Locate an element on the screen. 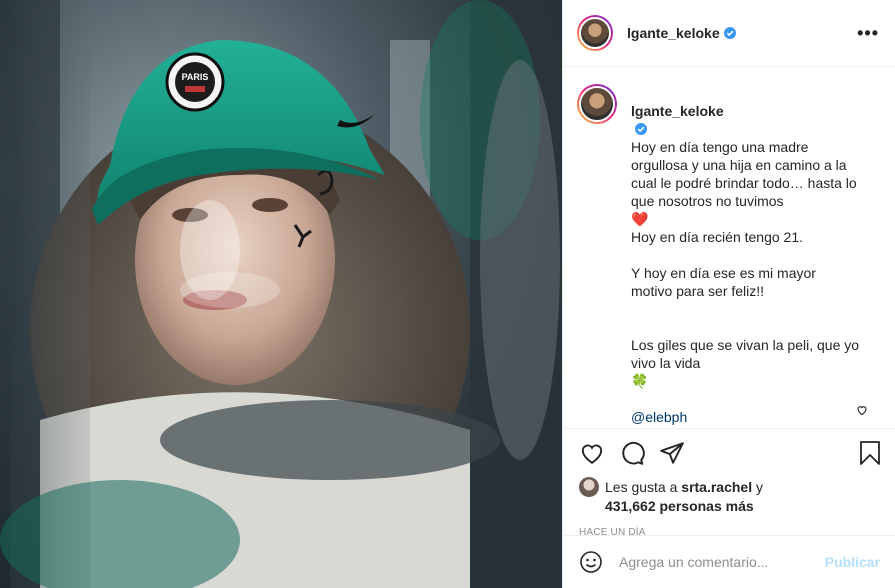 This screenshot has width=895, height=588. publish-button: Publicar is located at coordinates (852, 562).